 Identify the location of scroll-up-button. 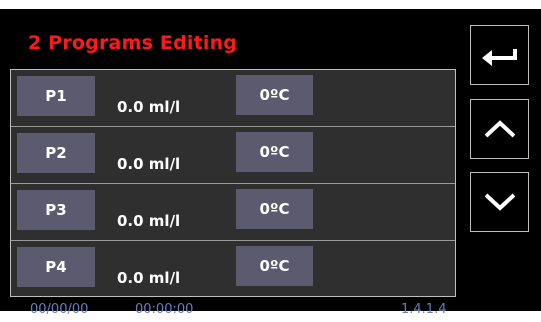
(499, 129).